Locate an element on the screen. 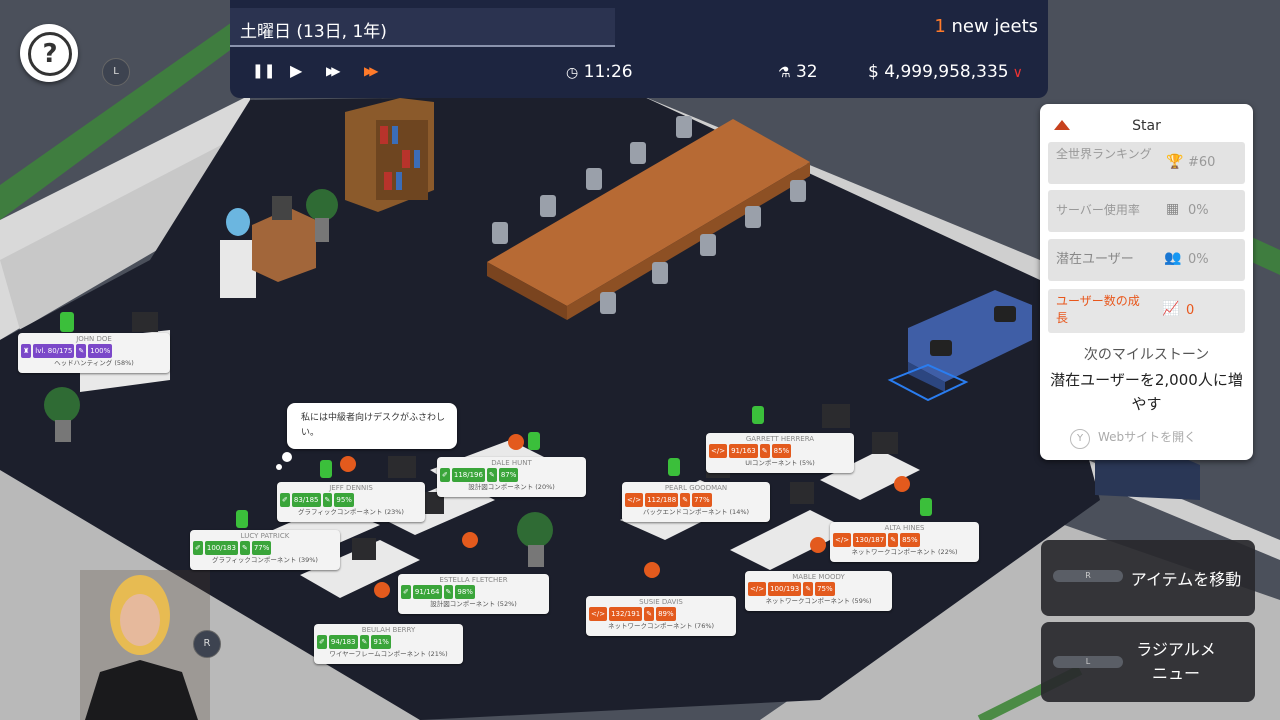 This screenshot has height=720, width=1280. play-button: ▶ is located at coordinates (296, 70).